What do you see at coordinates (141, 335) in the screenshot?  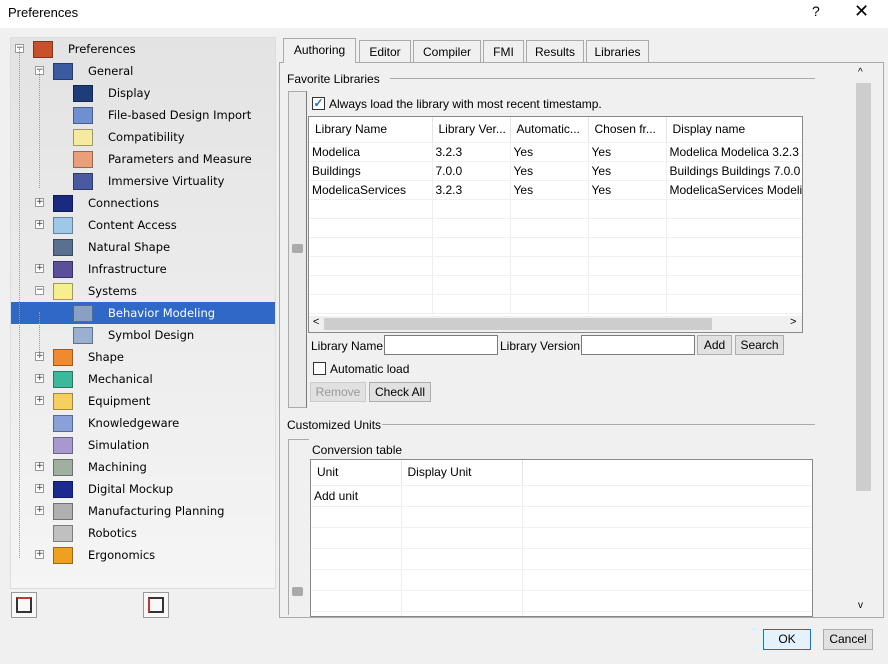 I see `tree-item-symbol-design: Symbol Design` at bounding box center [141, 335].